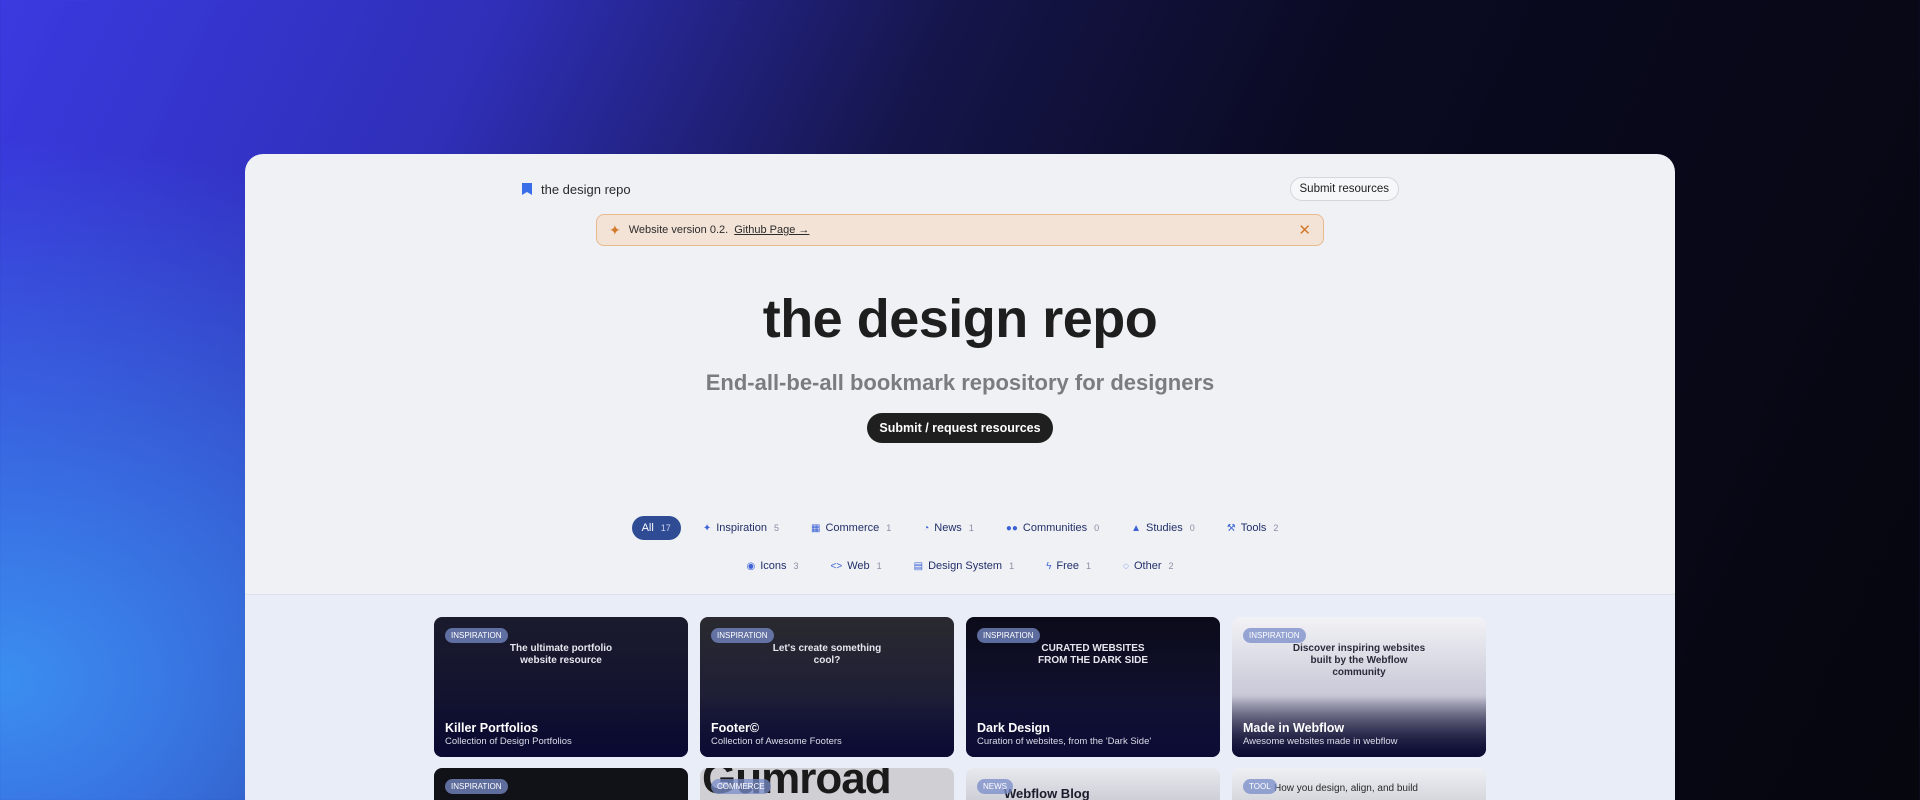 The height and width of the screenshot is (800, 1920). I want to click on filter-label: Free, so click(1068, 566).